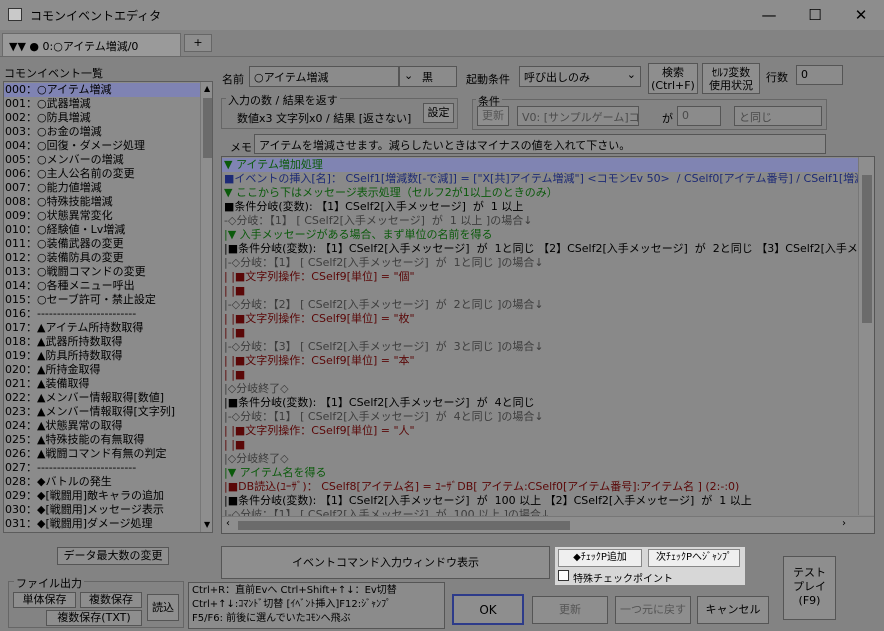  Describe the element at coordinates (102, 384) in the screenshot. I see `list-item: 021：▲装備取得` at that location.